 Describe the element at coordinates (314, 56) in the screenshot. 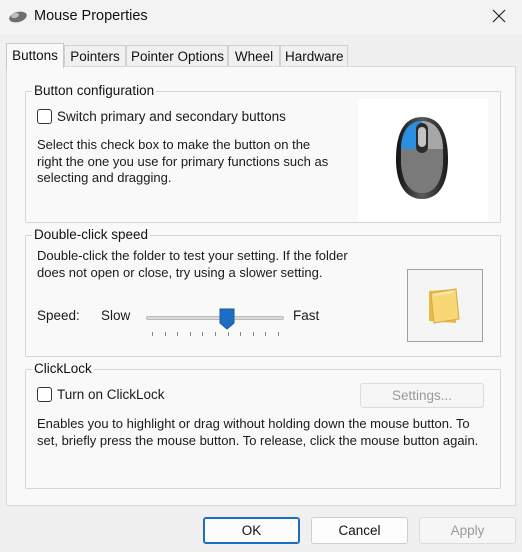

I see `tab-hardware: Hardware` at that location.